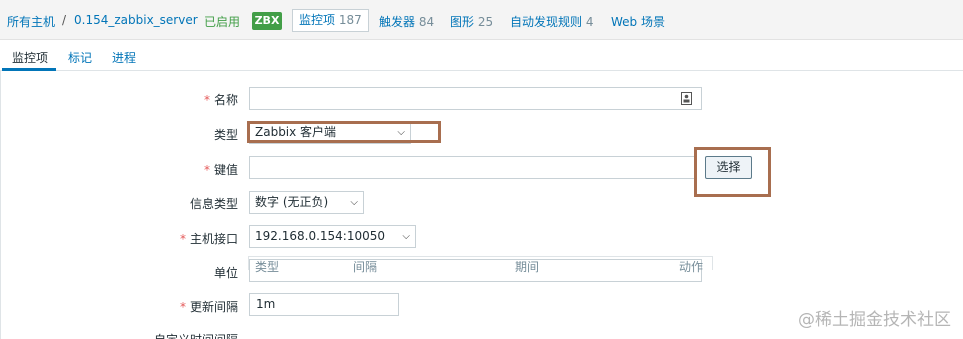 This screenshot has height=339, width=963. What do you see at coordinates (546, 22) in the screenshot?
I see `discovery-rules-nav-label: 自动发现规则` at bounding box center [546, 22].